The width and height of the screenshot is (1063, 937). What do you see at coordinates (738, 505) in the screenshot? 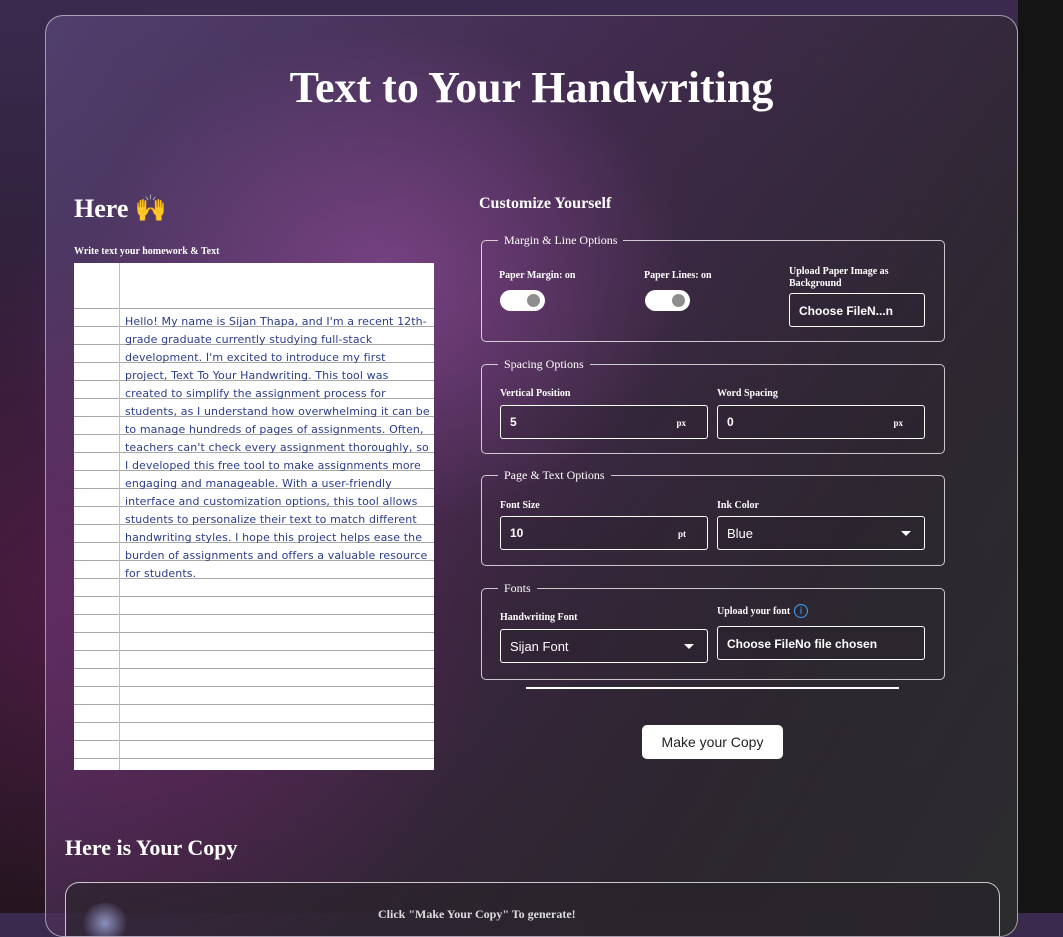
I see `ink-color-label: Ink Color` at bounding box center [738, 505].